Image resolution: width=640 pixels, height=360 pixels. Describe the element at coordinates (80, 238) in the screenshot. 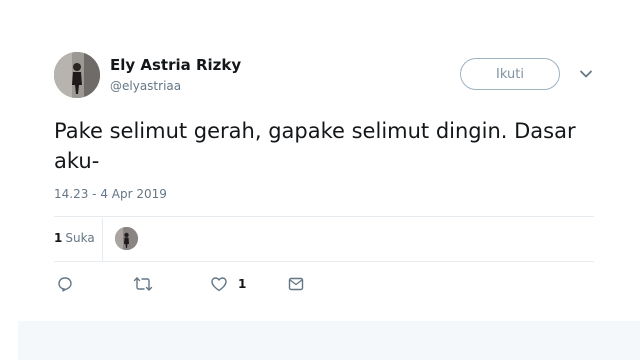

I see `likes-label: Suka` at that location.